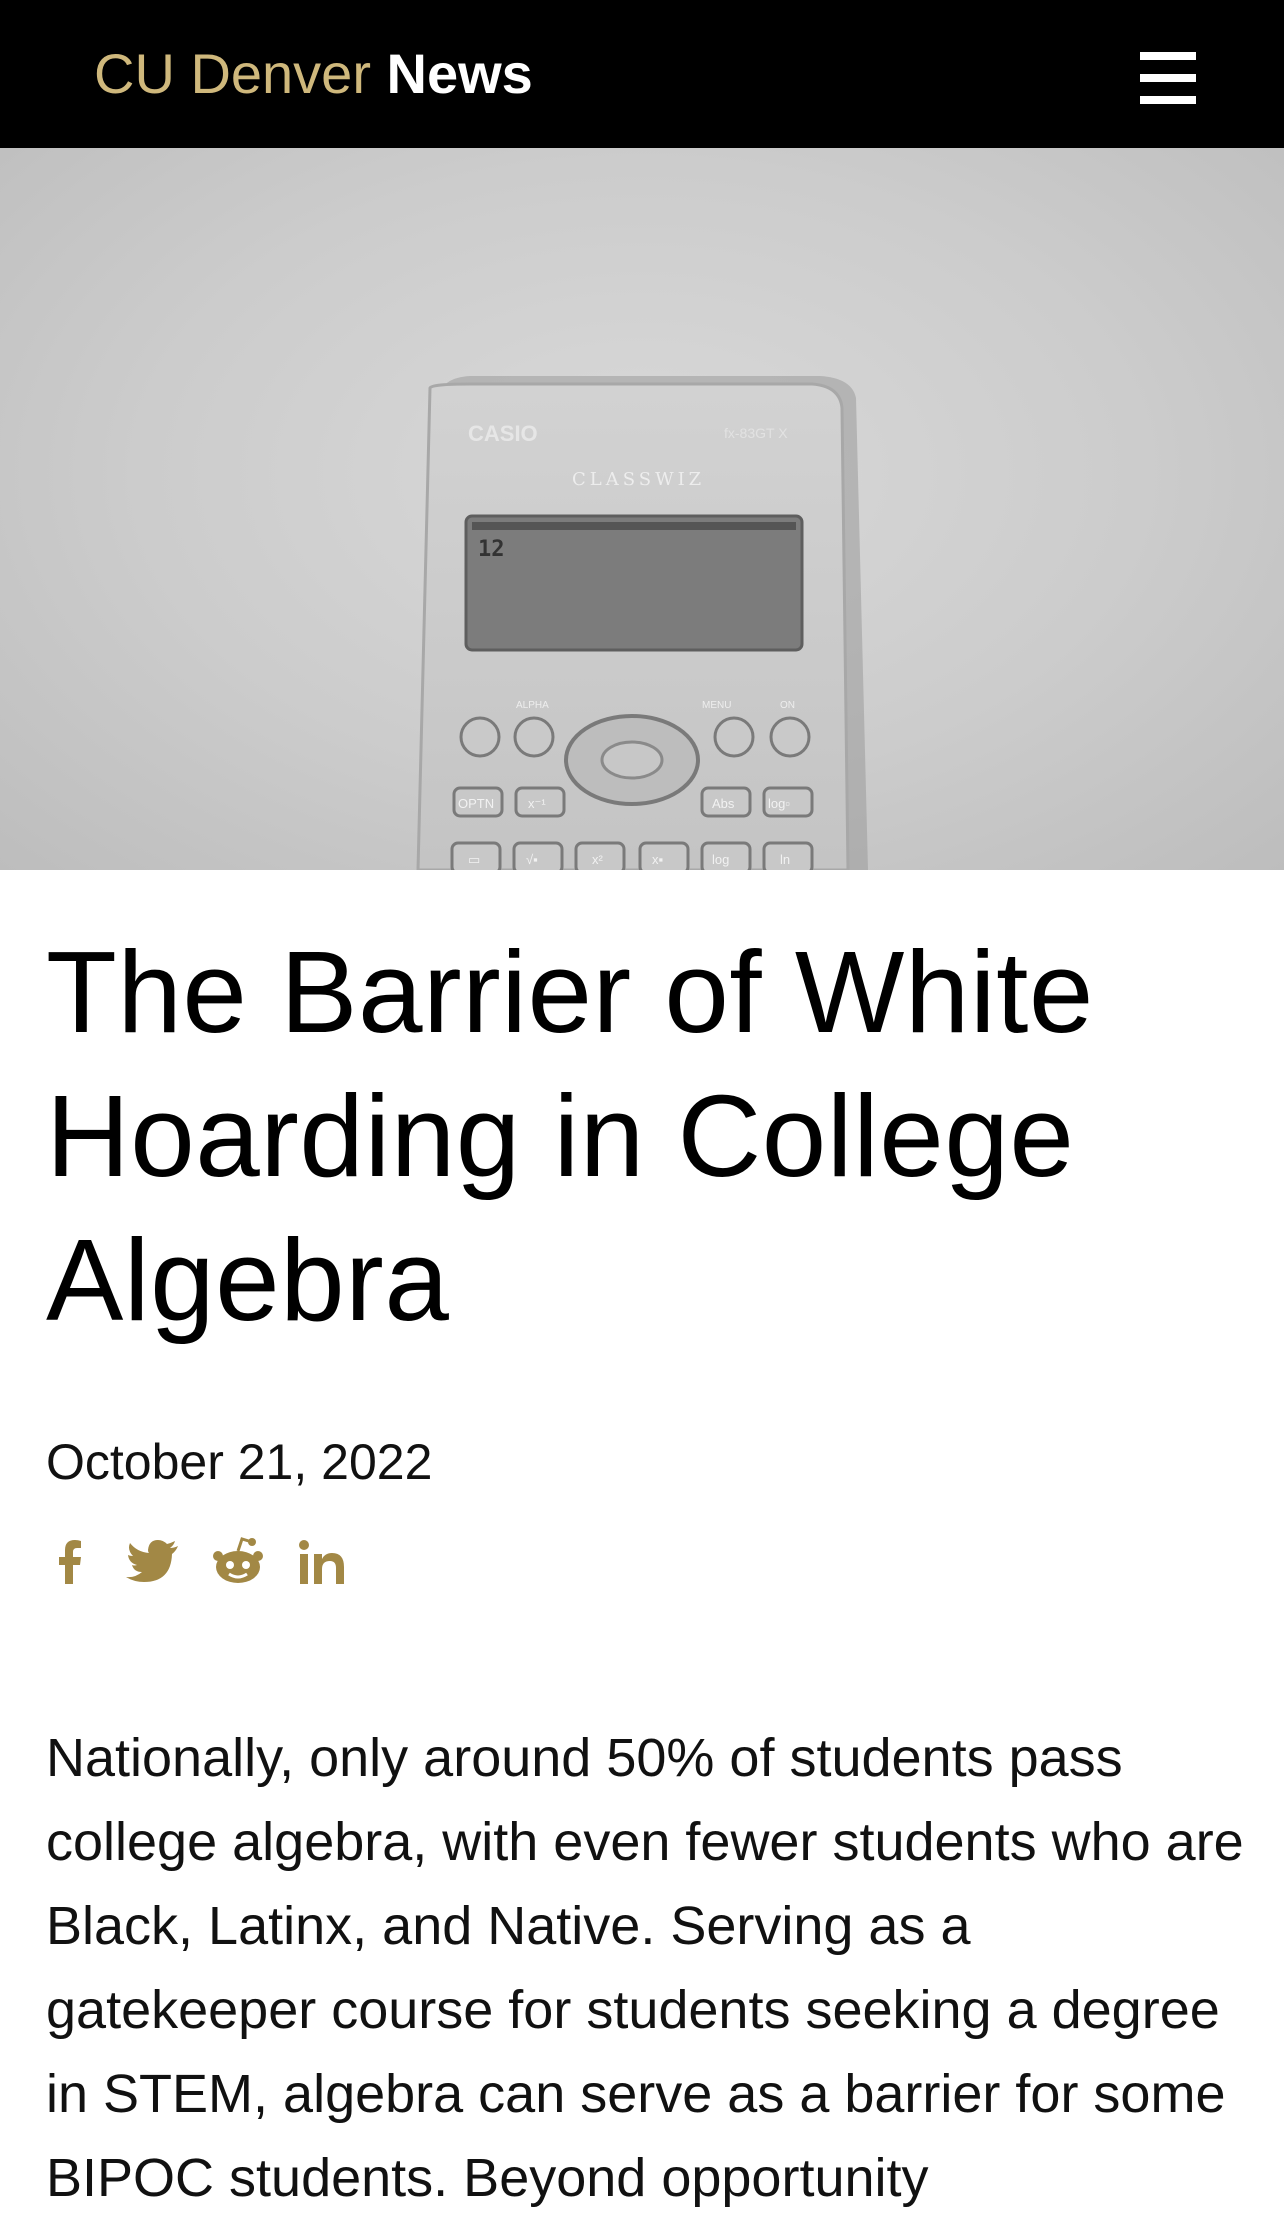 The image size is (1284, 2239). Describe the element at coordinates (491, 549) in the screenshot. I see `svg-text: 12` at that location.